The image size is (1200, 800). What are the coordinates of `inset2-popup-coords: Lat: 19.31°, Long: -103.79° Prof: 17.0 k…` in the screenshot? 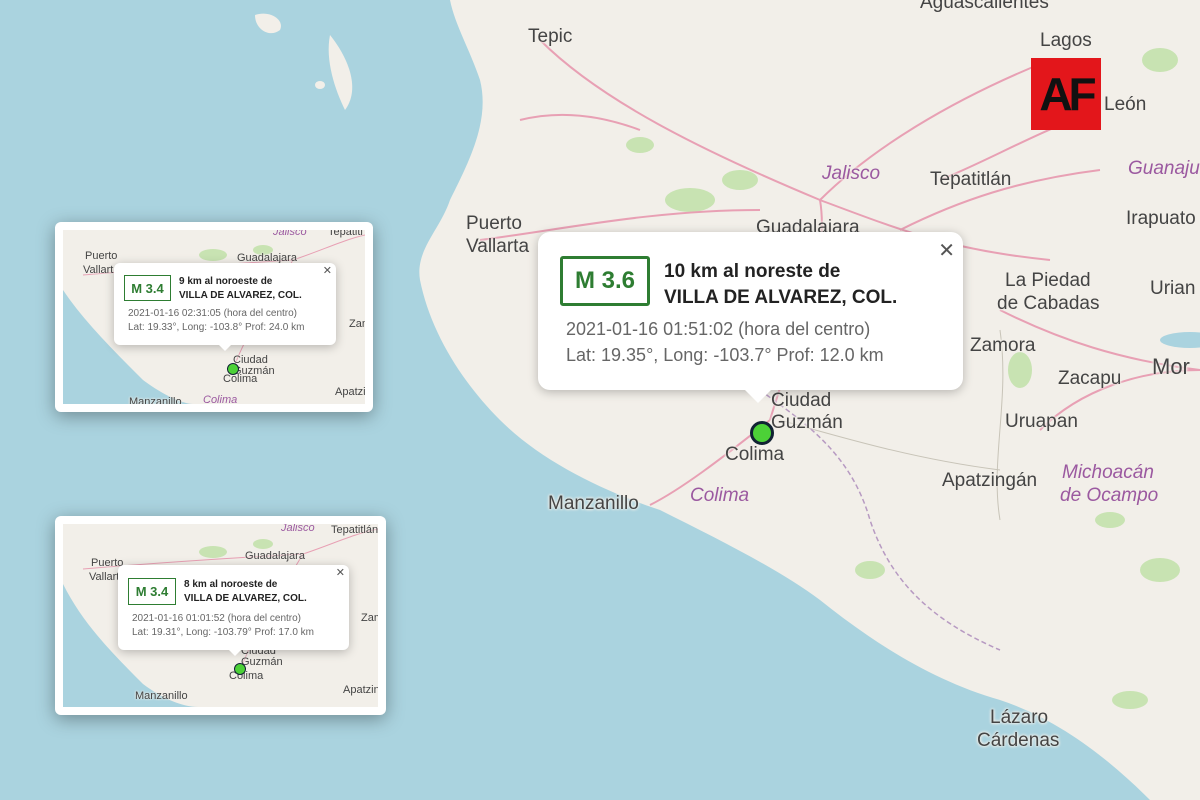 It's located at (223, 632).